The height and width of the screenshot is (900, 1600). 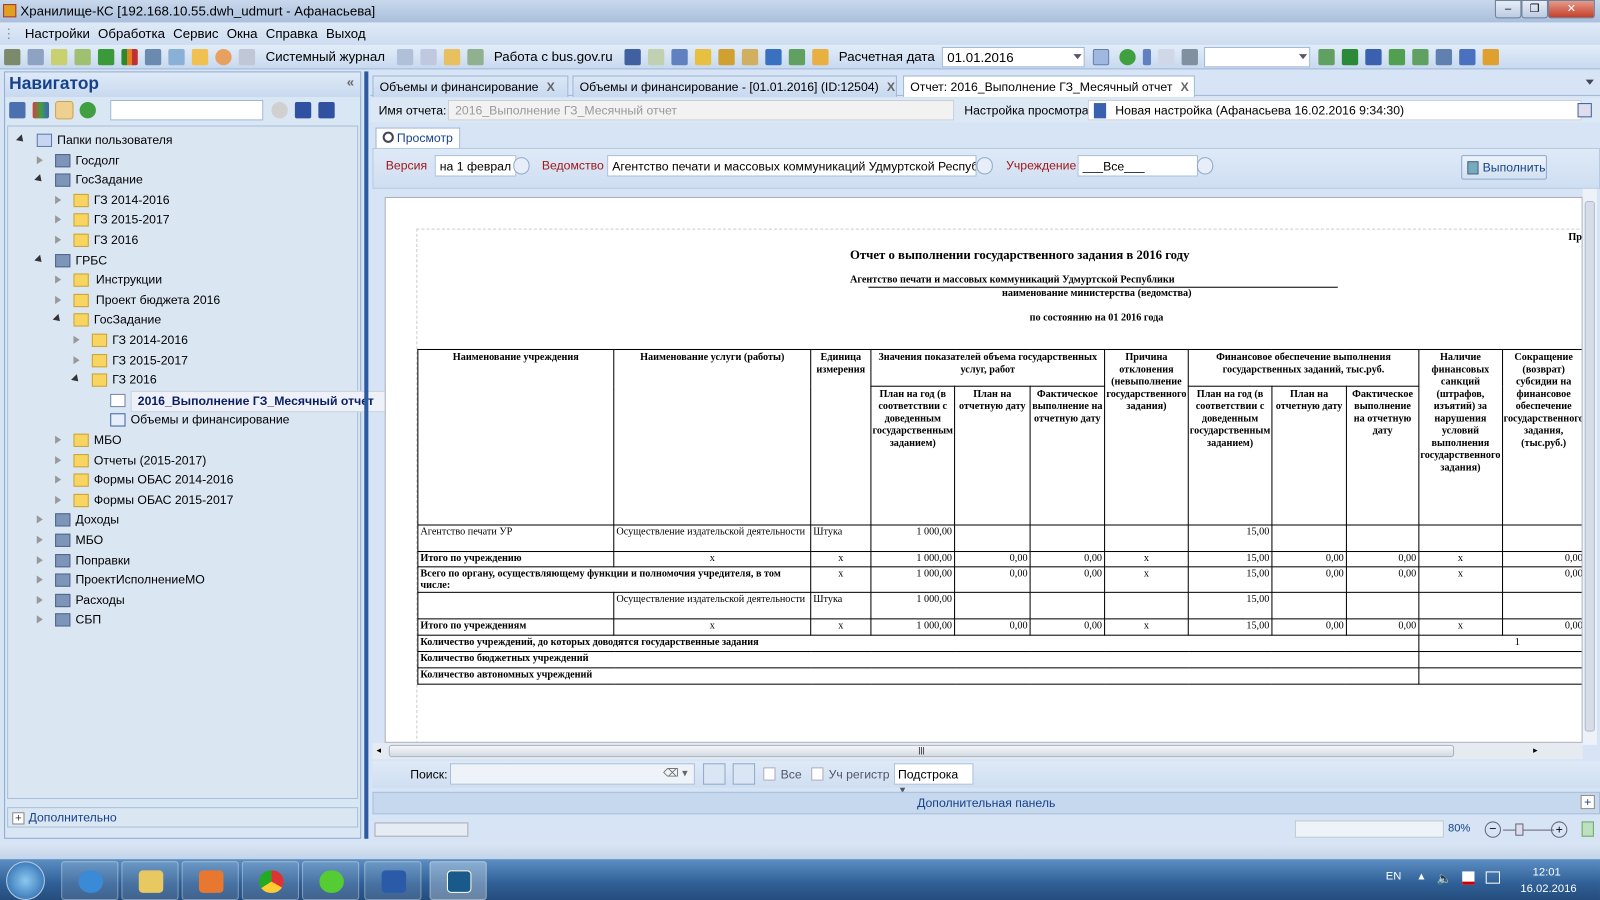 I want to click on books-icon, so click(x=40, y=110).